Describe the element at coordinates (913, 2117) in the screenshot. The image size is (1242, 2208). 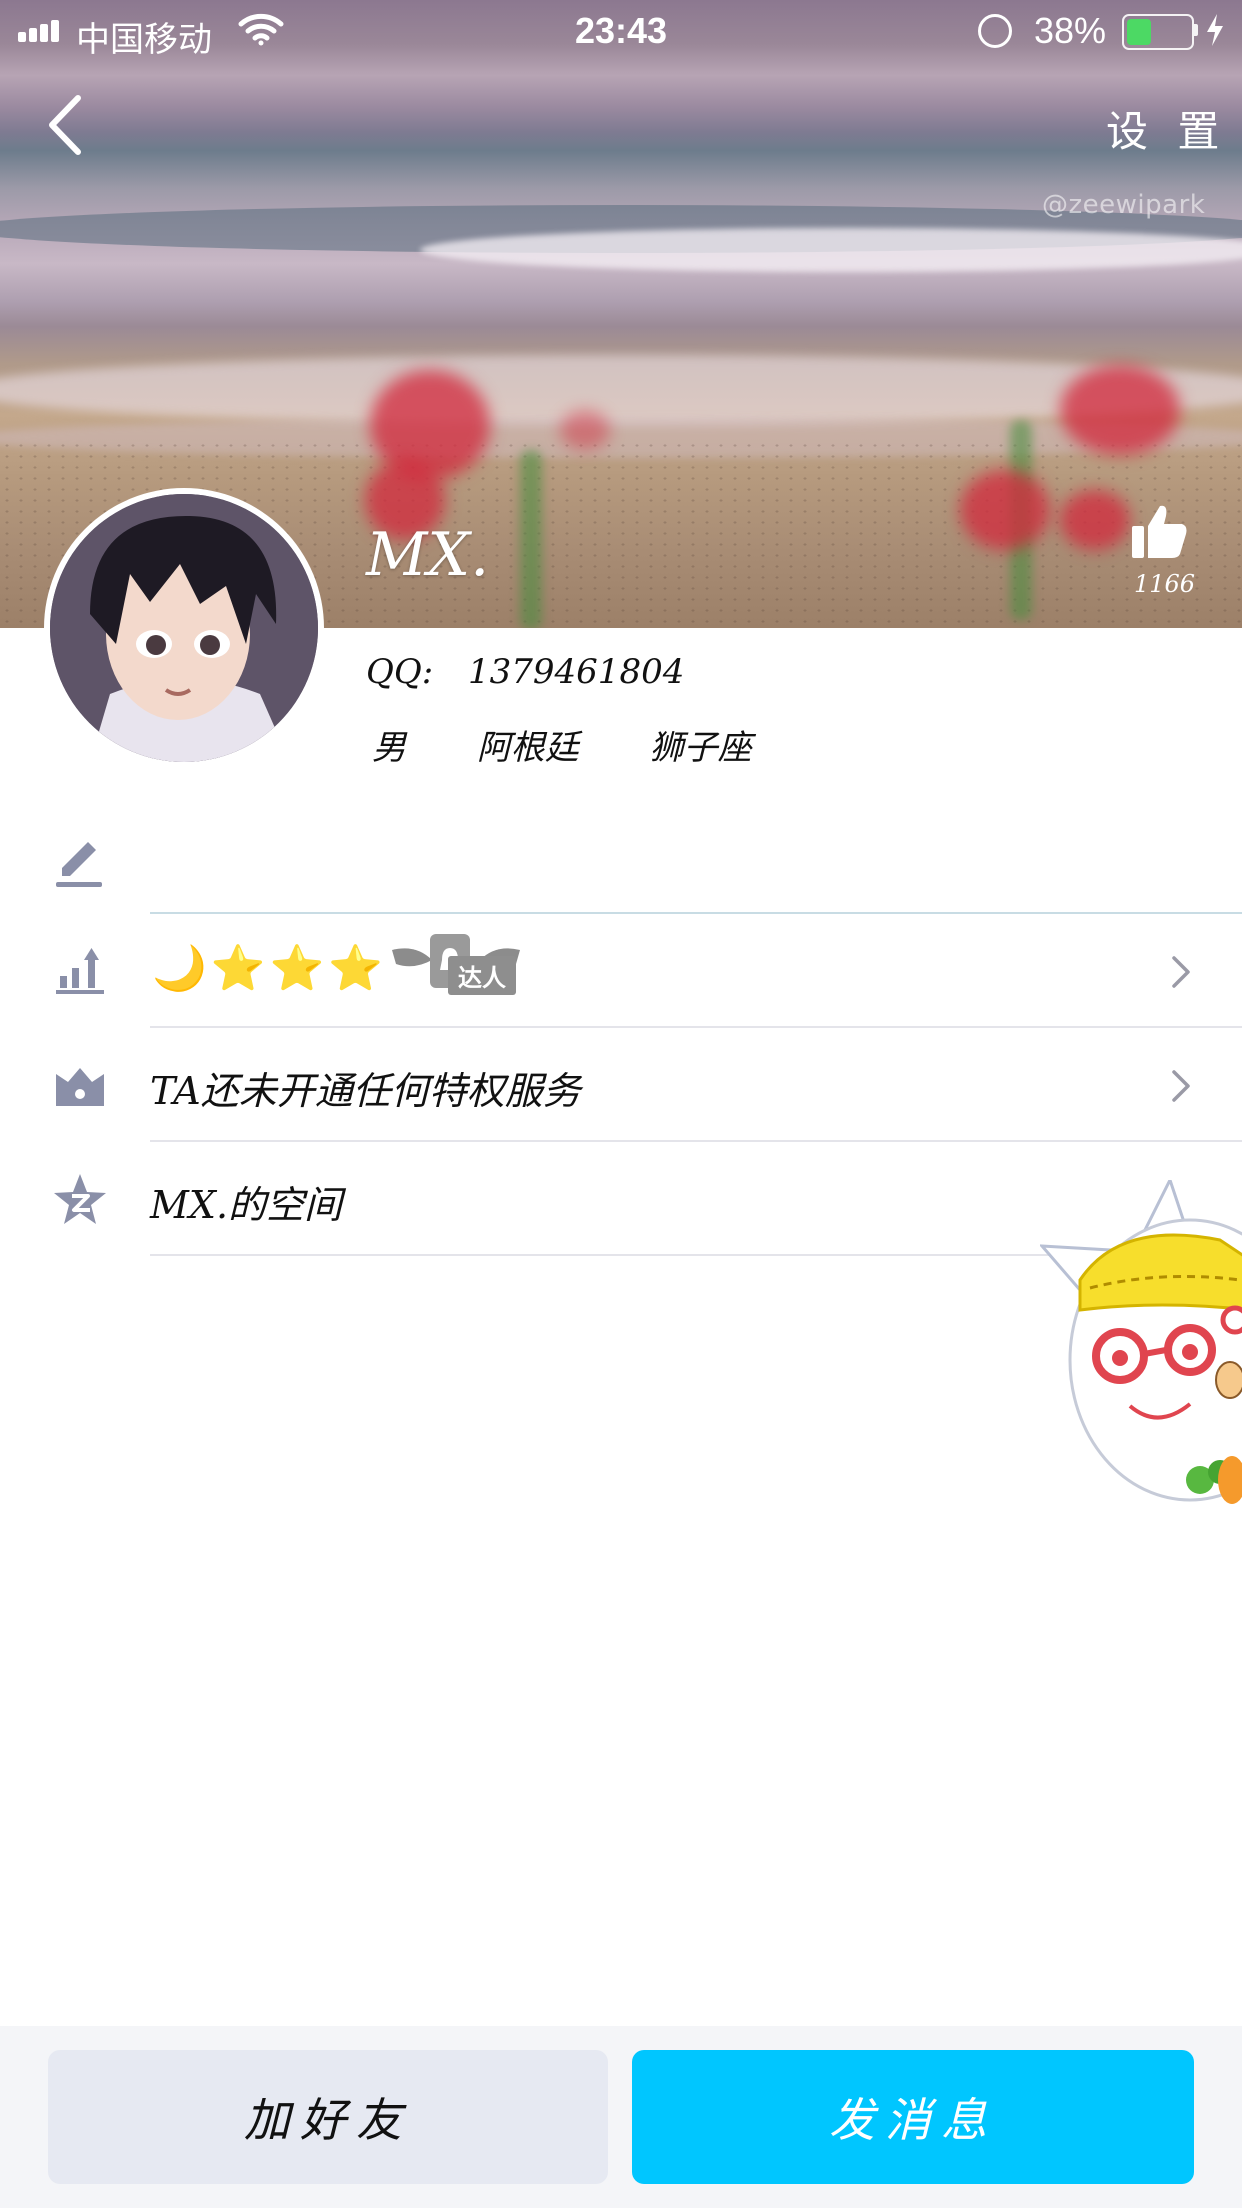
I see `send-message-button: 发消息` at that location.